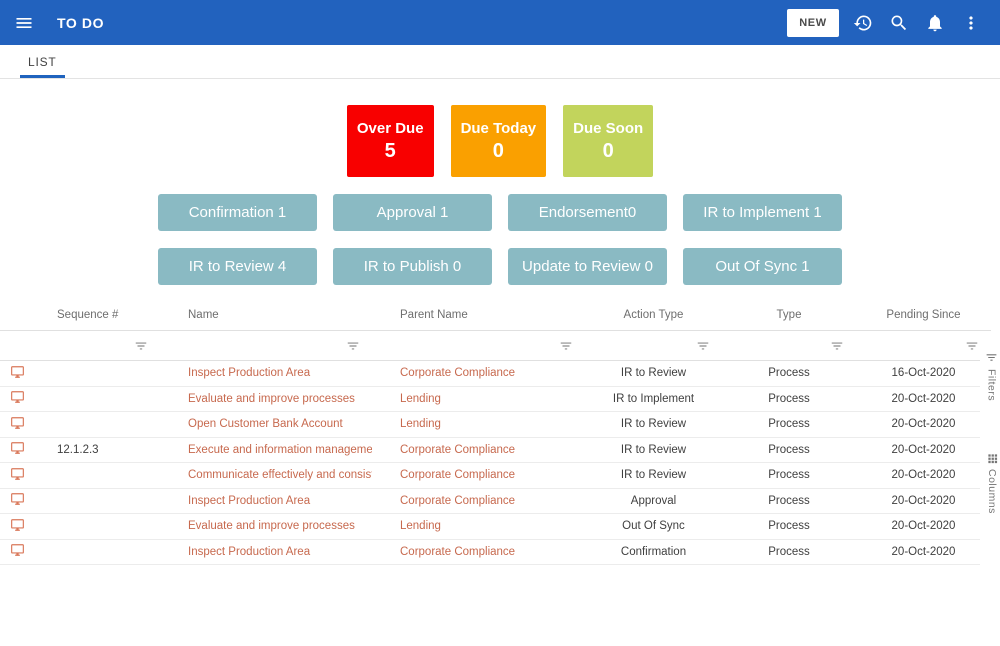 This screenshot has height=646, width=1000. I want to click on summary-card: Due Today 0, so click(498, 141).